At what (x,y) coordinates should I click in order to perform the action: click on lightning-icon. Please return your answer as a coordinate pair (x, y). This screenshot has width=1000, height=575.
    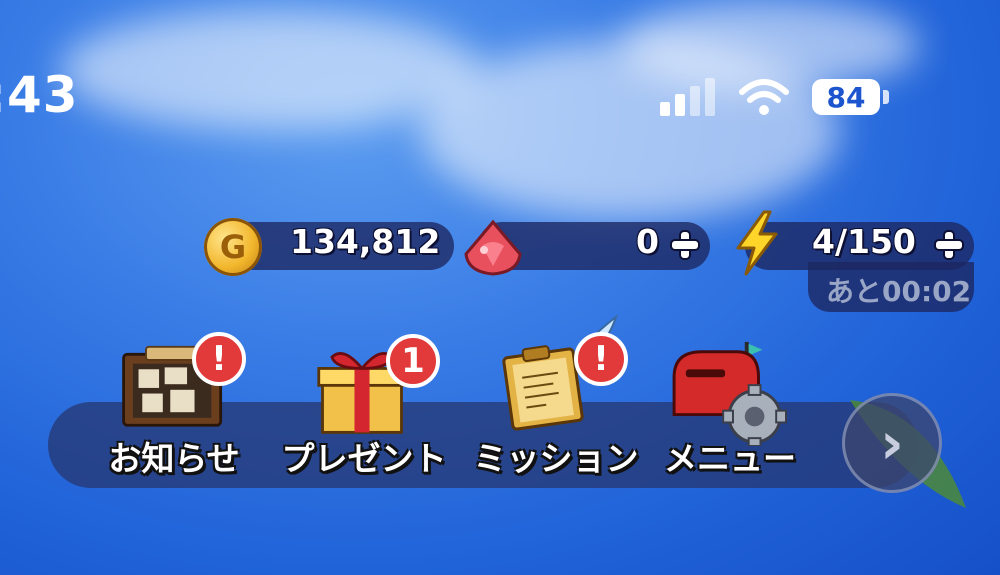
    Looking at the image, I should click on (757, 243).